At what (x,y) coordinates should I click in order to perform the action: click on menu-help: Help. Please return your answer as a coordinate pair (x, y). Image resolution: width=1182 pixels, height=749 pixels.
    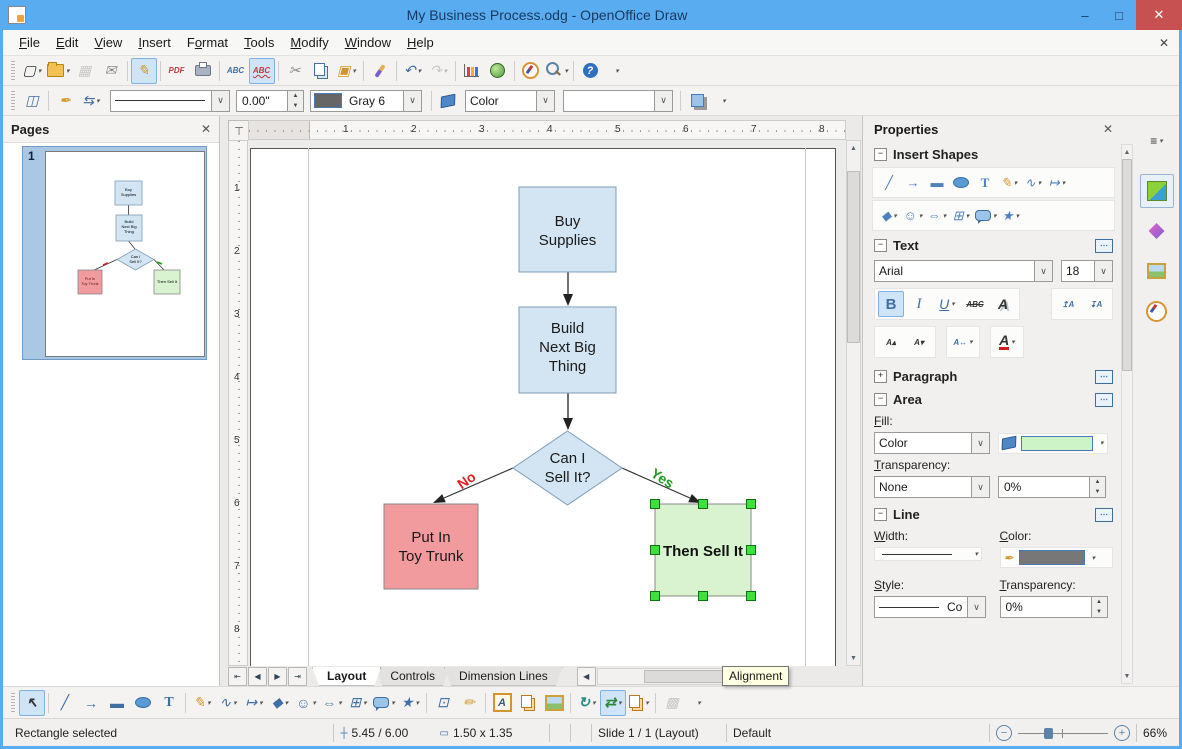
    Looking at the image, I should click on (420, 42).